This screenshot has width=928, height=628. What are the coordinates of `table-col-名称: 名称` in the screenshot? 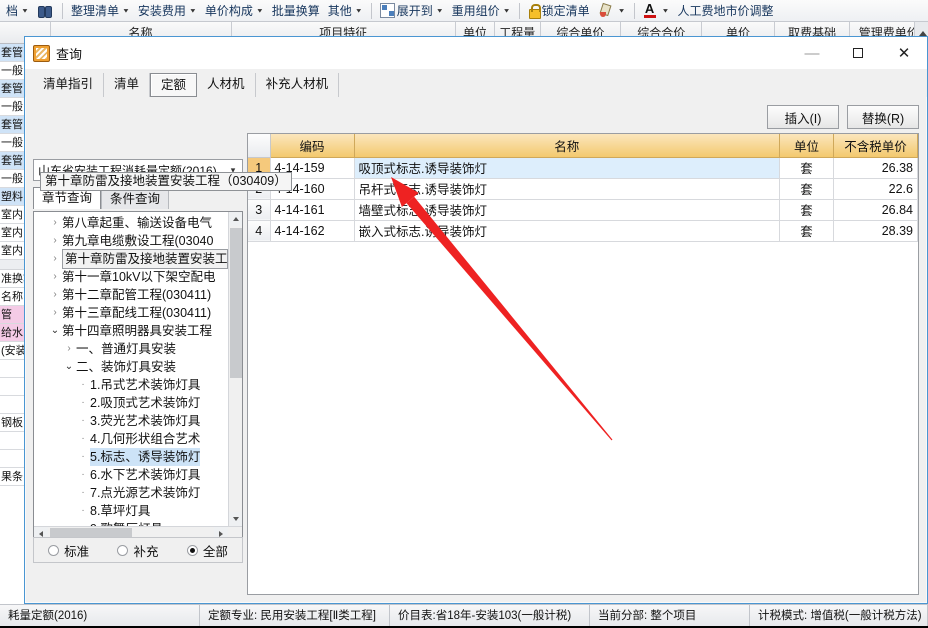 It's located at (567, 146).